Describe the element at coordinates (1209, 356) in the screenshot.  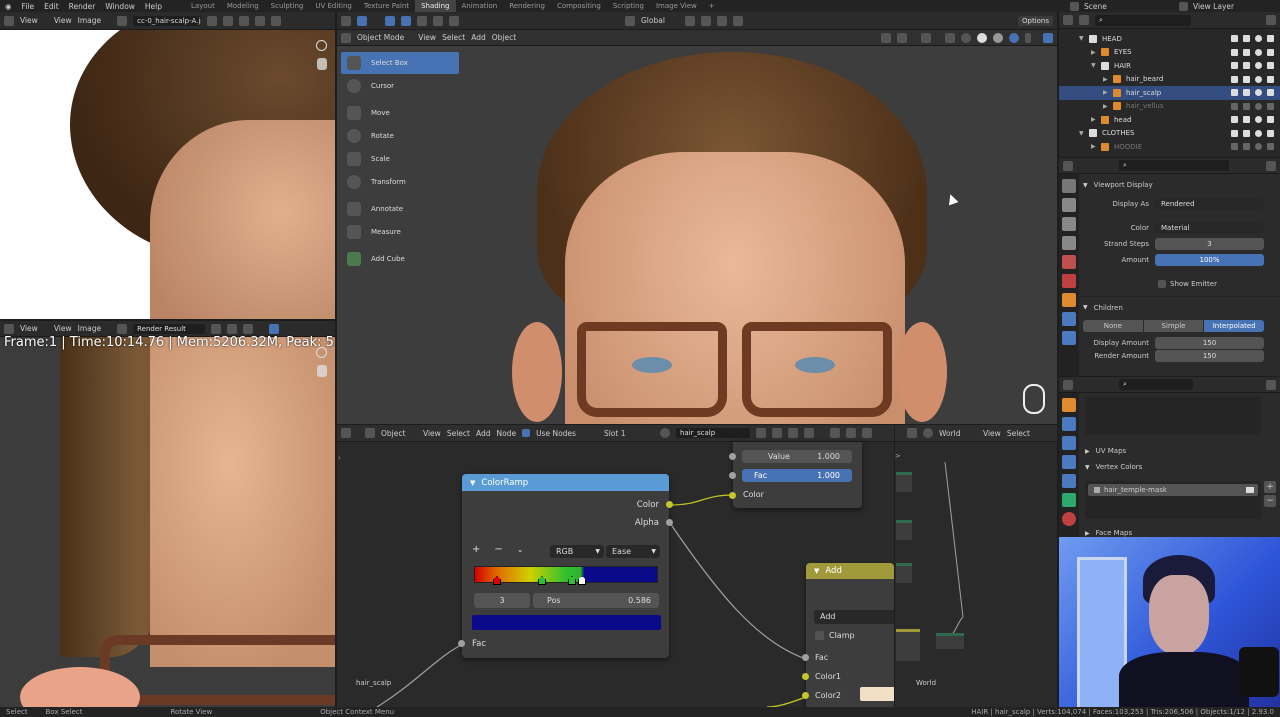
I see `render-amount-field: 150` at that location.